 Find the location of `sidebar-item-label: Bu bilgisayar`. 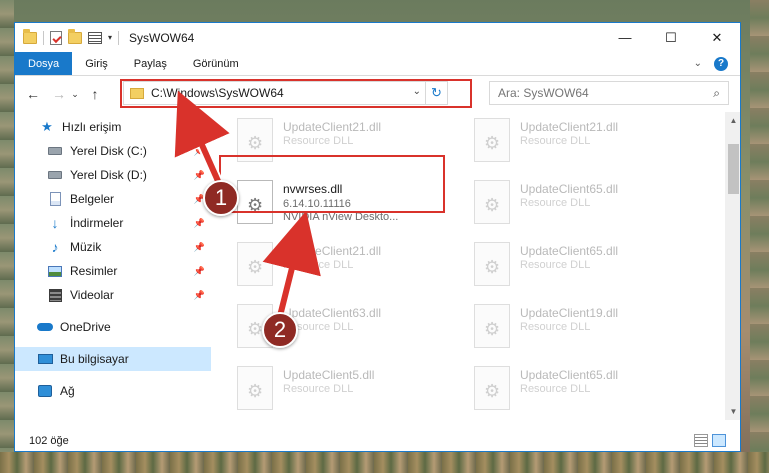

sidebar-item-label: Bu bilgisayar is located at coordinates (94, 359).